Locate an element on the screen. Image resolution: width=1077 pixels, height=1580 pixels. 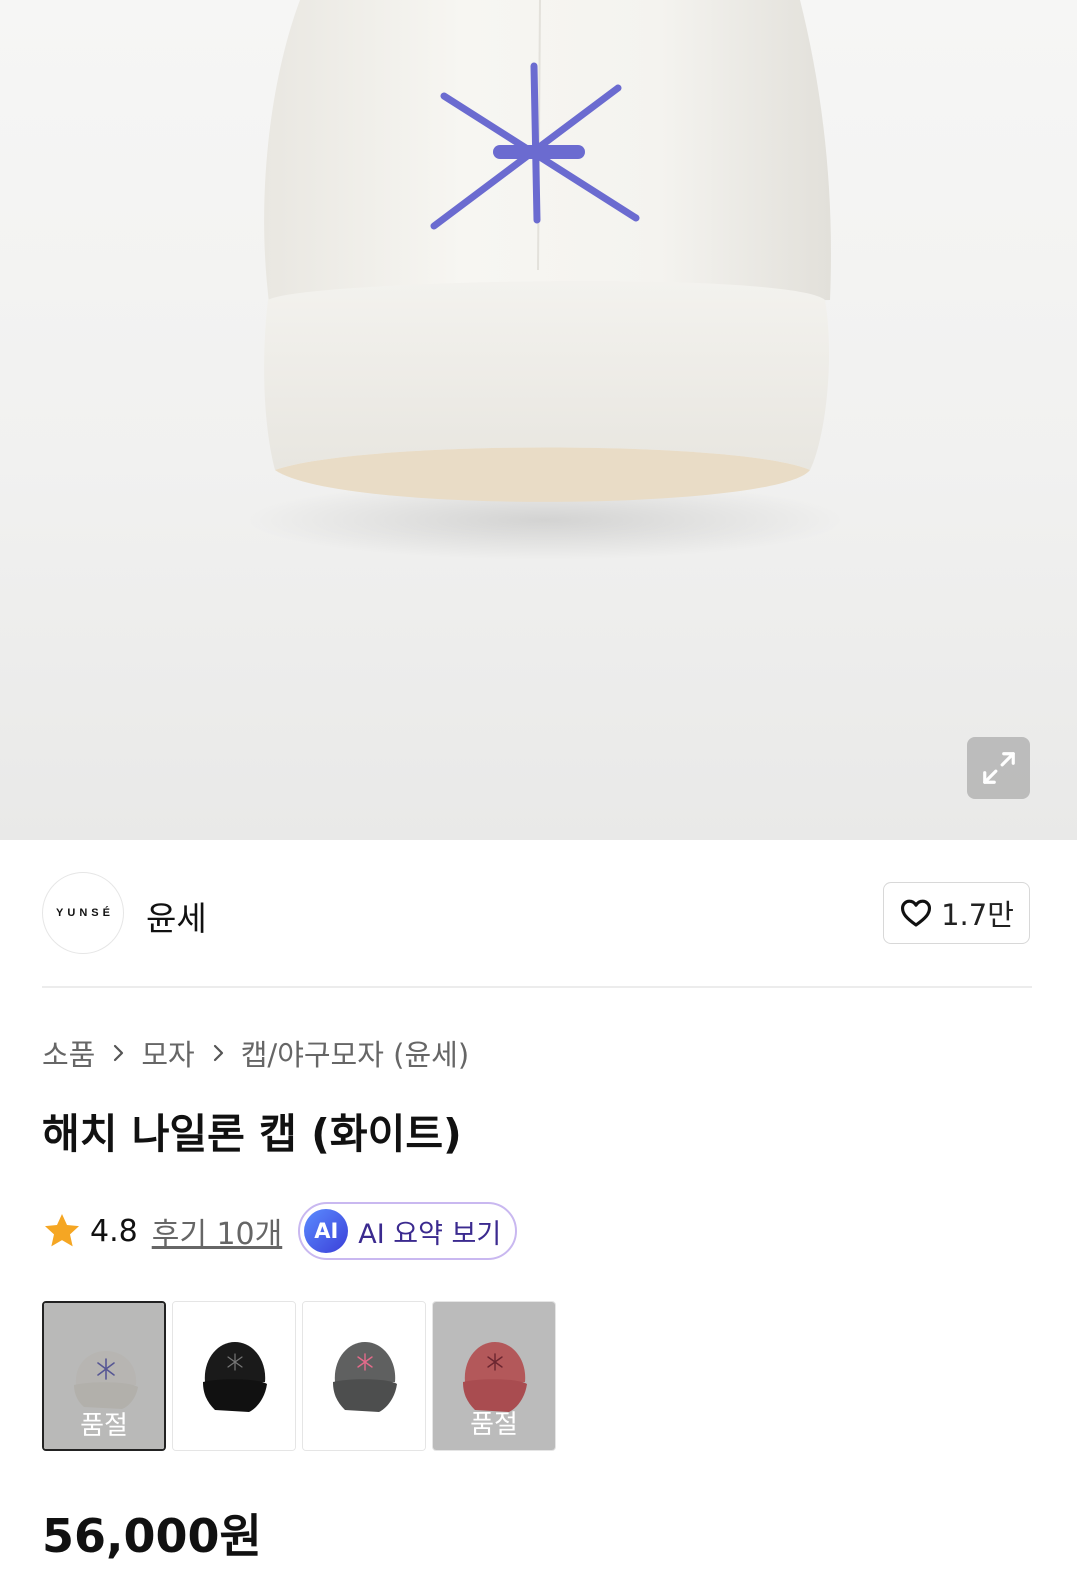
like-count: 1.7만 is located at coordinates (977, 915).